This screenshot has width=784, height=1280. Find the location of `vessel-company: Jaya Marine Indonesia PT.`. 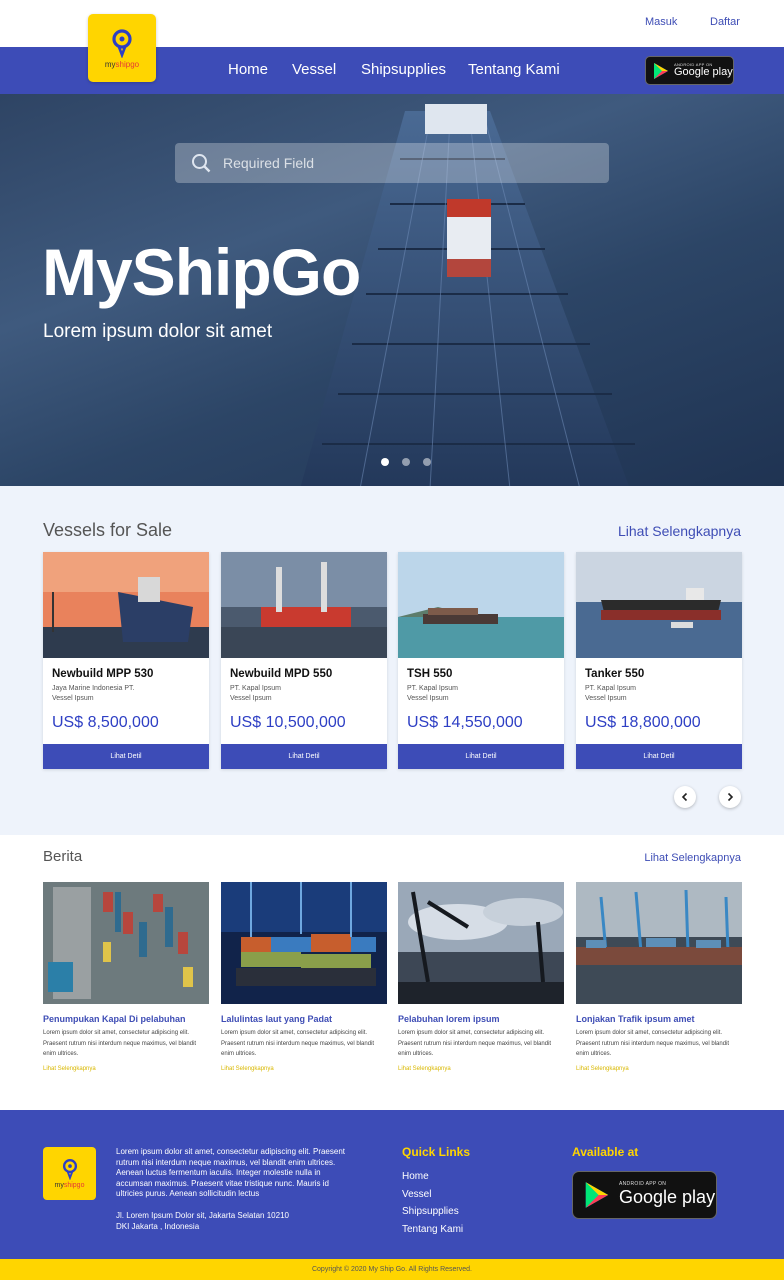

vessel-company: Jaya Marine Indonesia PT. is located at coordinates (93, 688).